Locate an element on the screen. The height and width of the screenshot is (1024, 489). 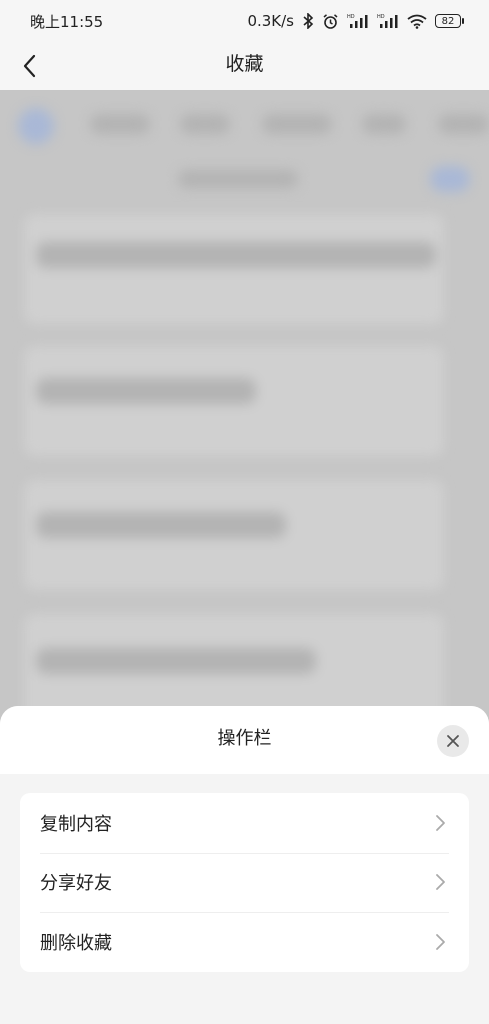
signal-hd-icon-2: HD is located at coordinates (388, 21).